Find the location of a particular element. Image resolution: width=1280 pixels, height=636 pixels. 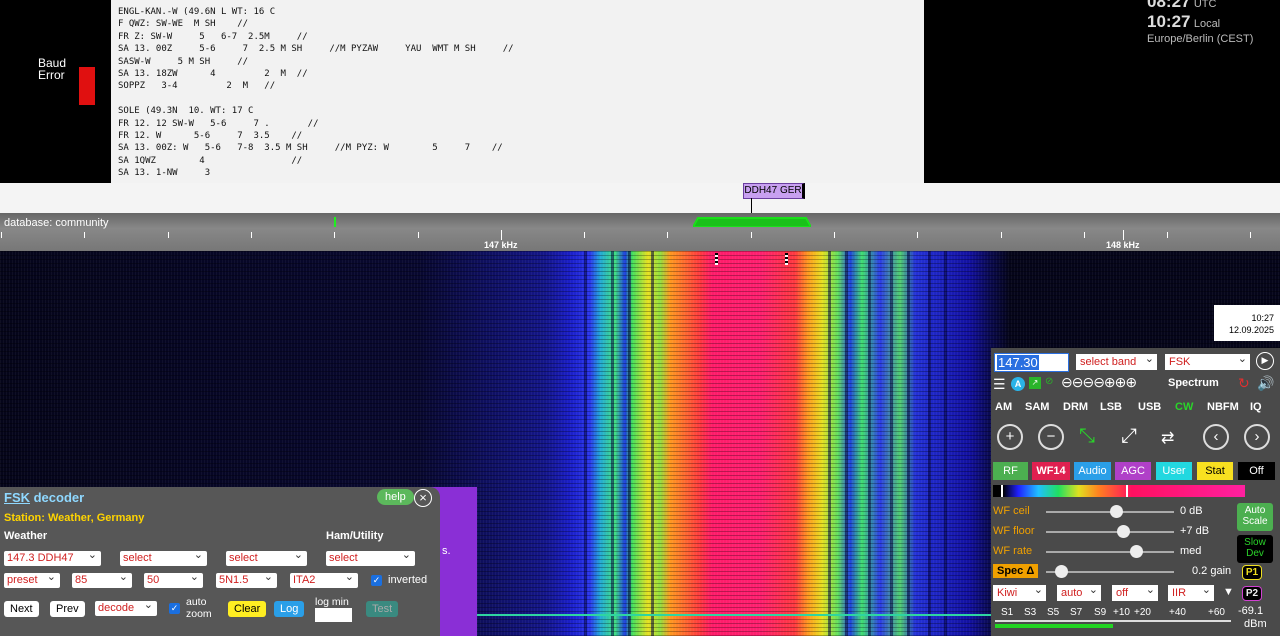

mode-button-iq: IQ is located at coordinates (1256, 407).